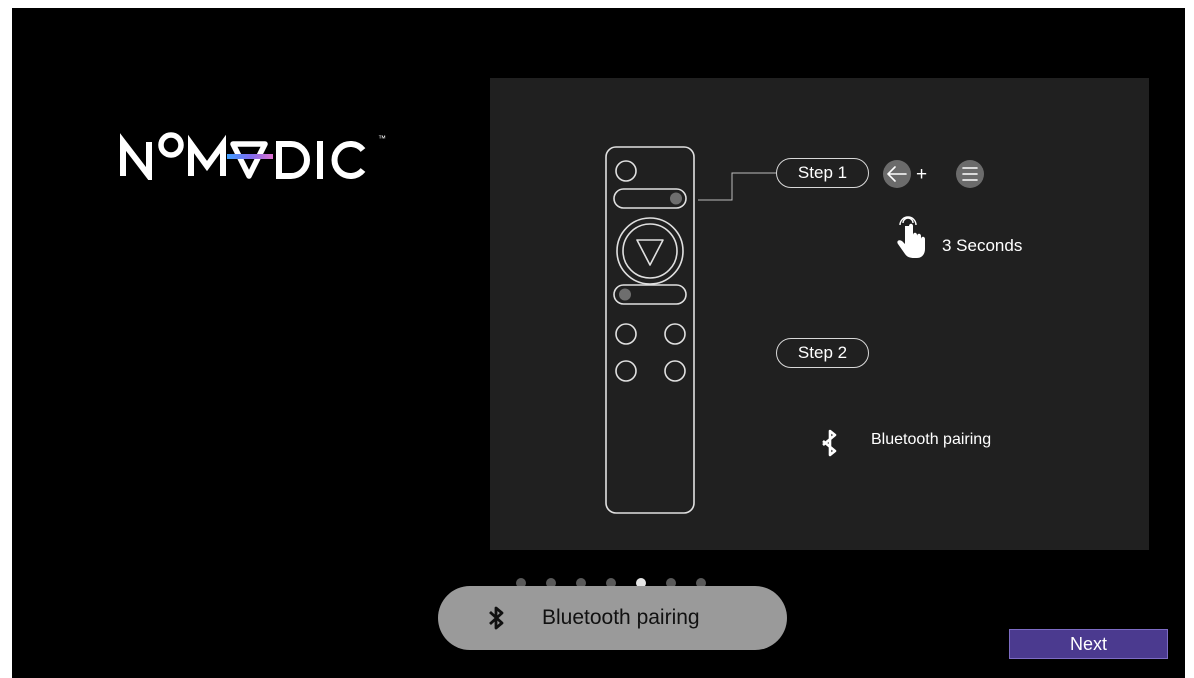 The image size is (1194, 678). I want to click on next-button: Next, so click(1088, 644).